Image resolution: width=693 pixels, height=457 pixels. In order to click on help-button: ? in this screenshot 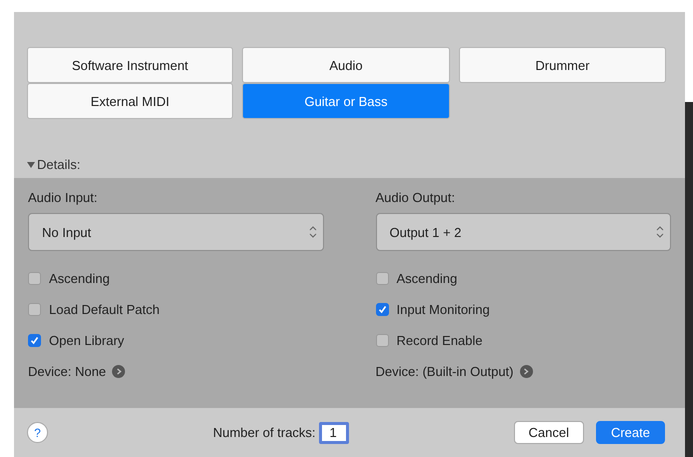, I will do `click(37, 432)`.